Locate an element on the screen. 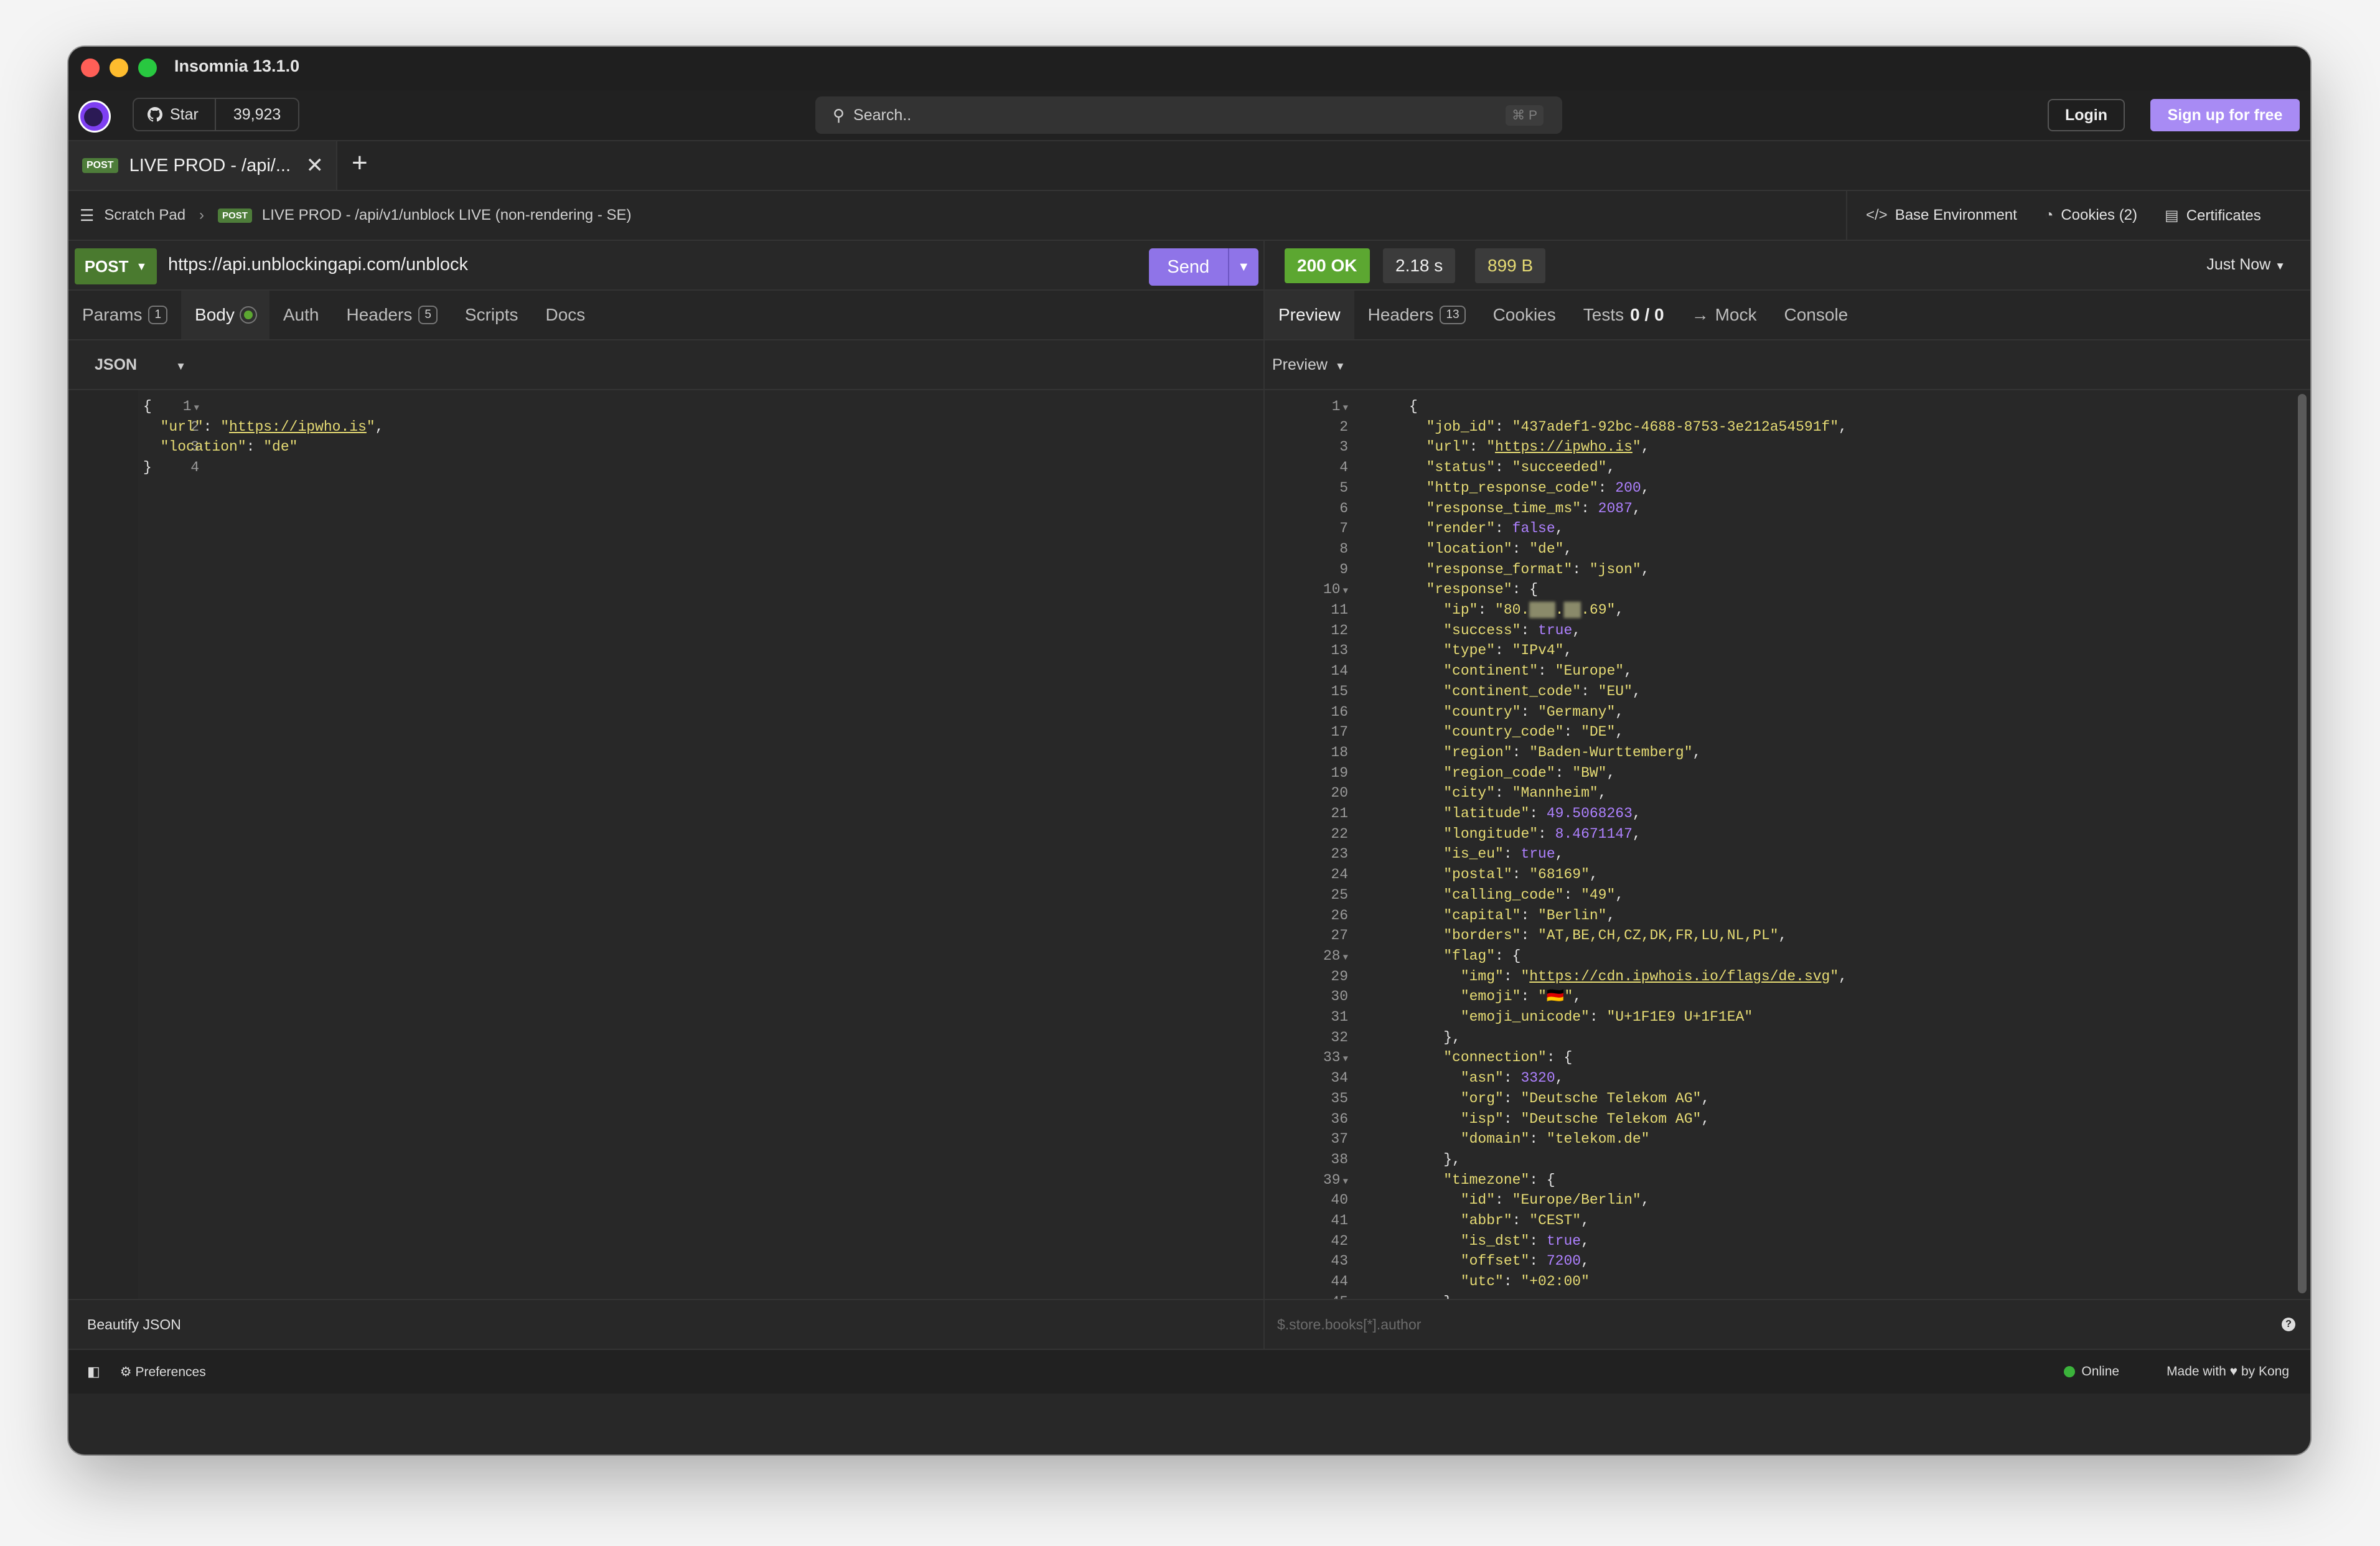 The height and width of the screenshot is (1546, 2380). url-input: https://api.unblockingapi.com/unblock is located at coordinates (318, 265).